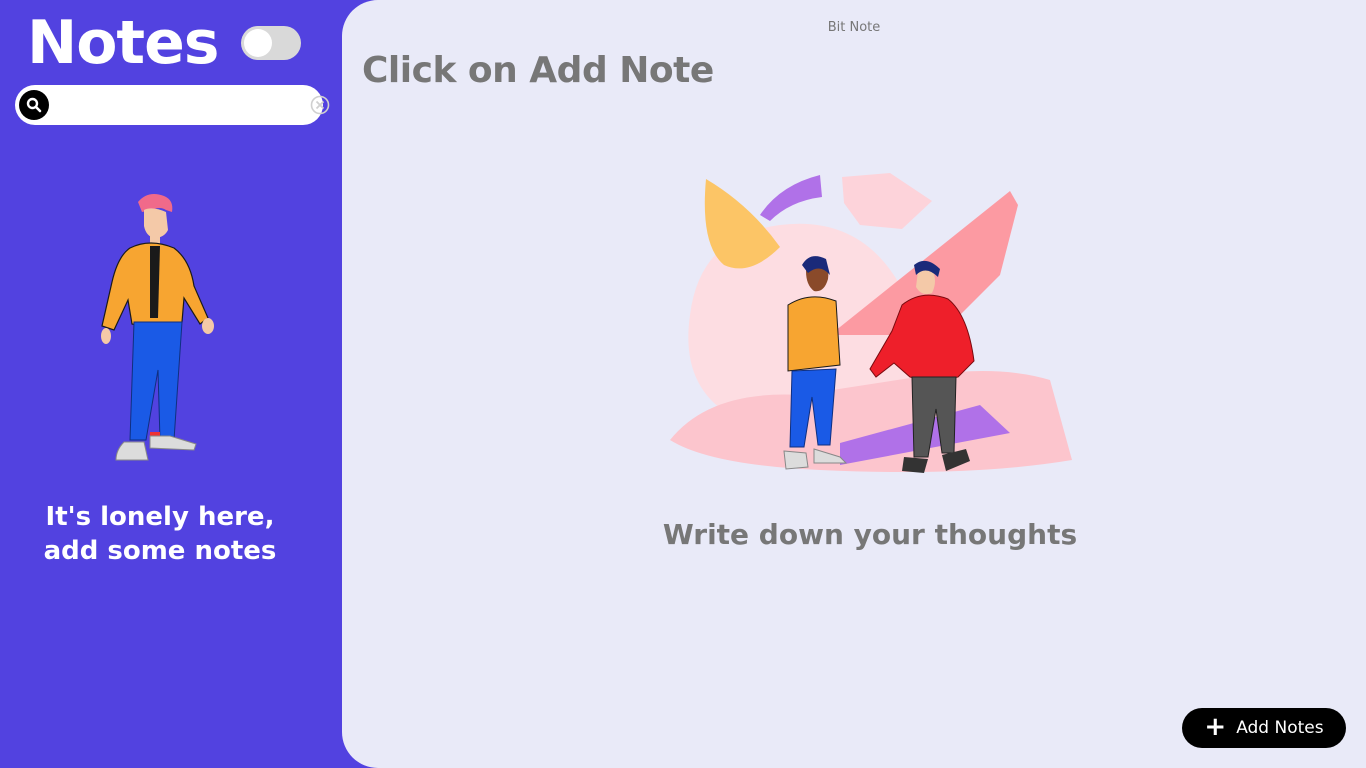 The height and width of the screenshot is (768, 1366). I want to click on add-notes-button: + Add Notes, so click(1264, 728).